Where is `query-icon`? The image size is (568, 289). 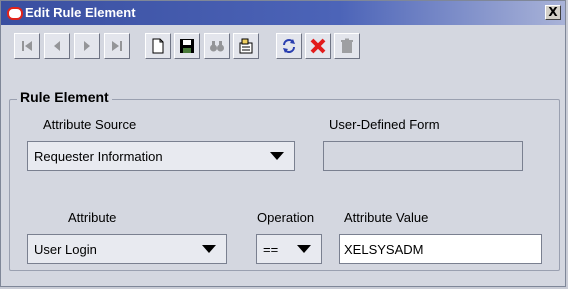
query-icon is located at coordinates (246, 46).